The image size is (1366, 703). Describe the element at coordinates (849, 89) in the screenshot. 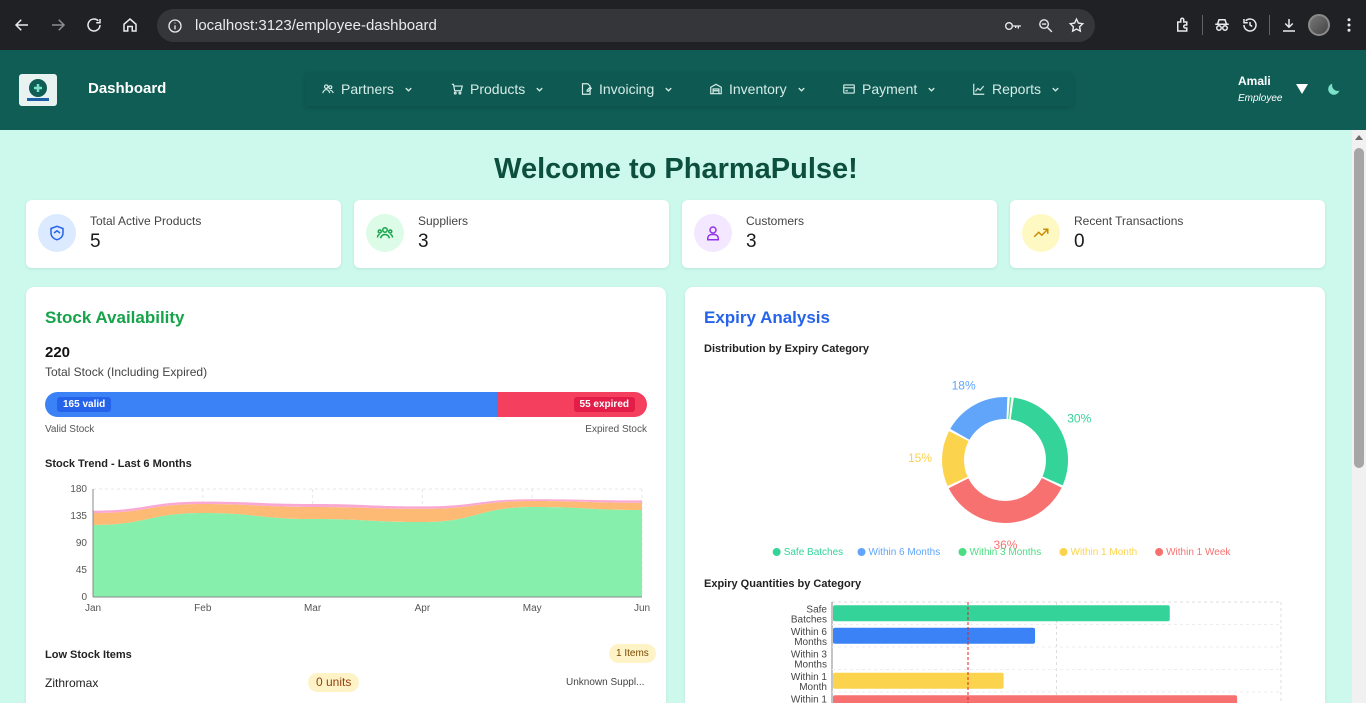

I see `card-icon` at that location.